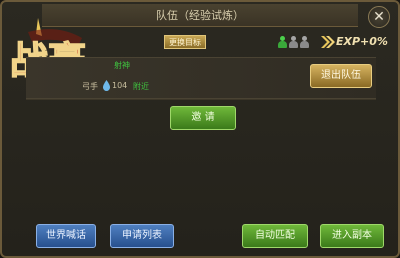 The width and height of the screenshot is (400, 258). Describe the element at coordinates (185, 42) in the screenshot. I see `change-target-button: 更换目标` at that location.